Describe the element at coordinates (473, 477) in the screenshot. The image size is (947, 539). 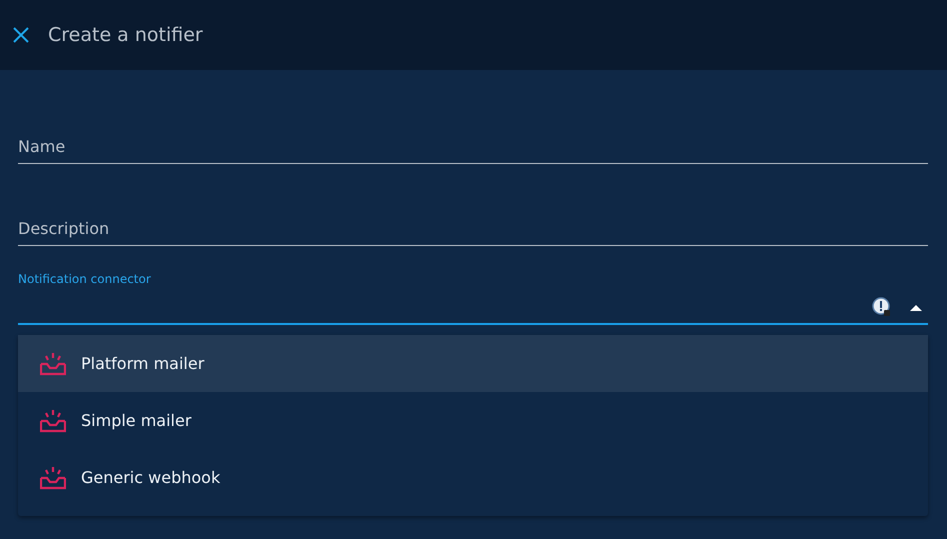
I see `connector-option: Generic webhook` at that location.